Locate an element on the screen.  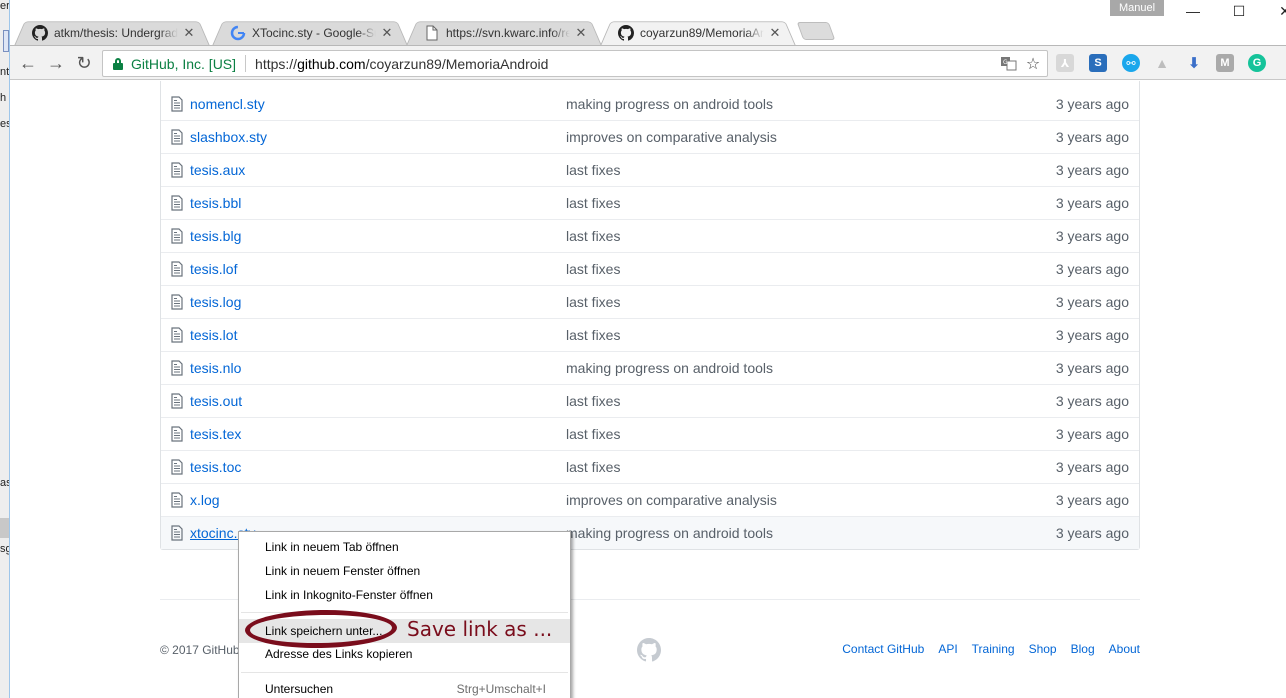
menu-item-inspect: Untersuchen Strg+Umschalt+I is located at coordinates (404, 687).